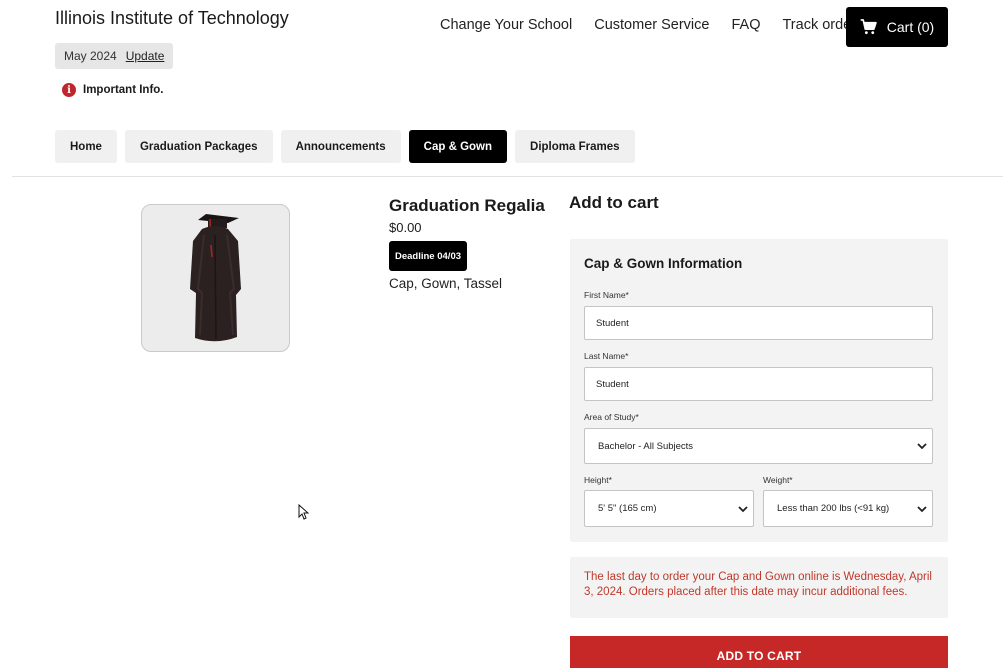 This screenshot has width=1003, height=668. Describe the element at coordinates (758, 446) in the screenshot. I see `area-of-study-select: Bachelor - All Subjects` at that location.